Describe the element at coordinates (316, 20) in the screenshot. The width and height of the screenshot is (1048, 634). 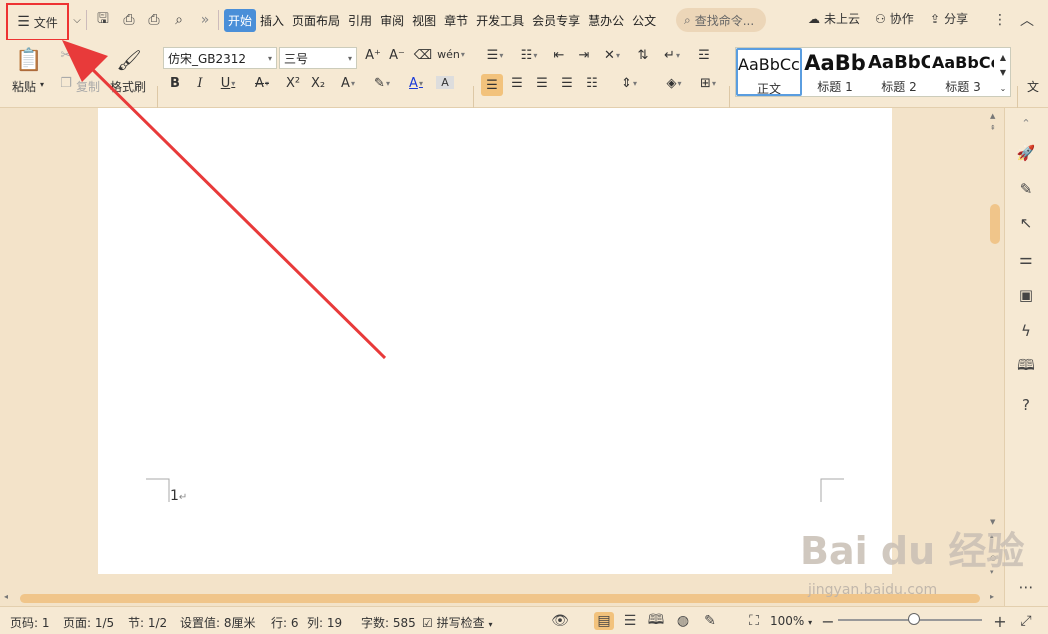
I see `tab-page-layout: 页面布局` at that location.